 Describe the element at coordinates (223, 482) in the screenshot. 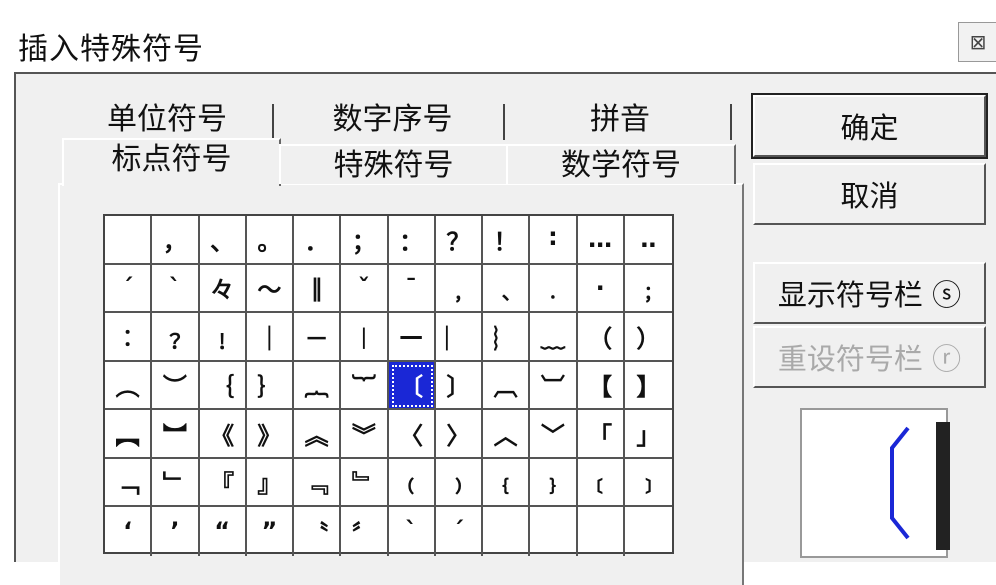

I see `symbol-cell: 『` at that location.